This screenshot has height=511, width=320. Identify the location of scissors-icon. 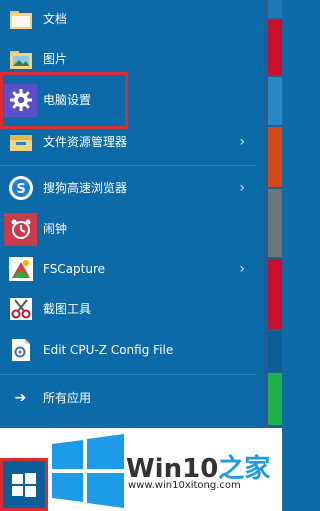
(20, 309).